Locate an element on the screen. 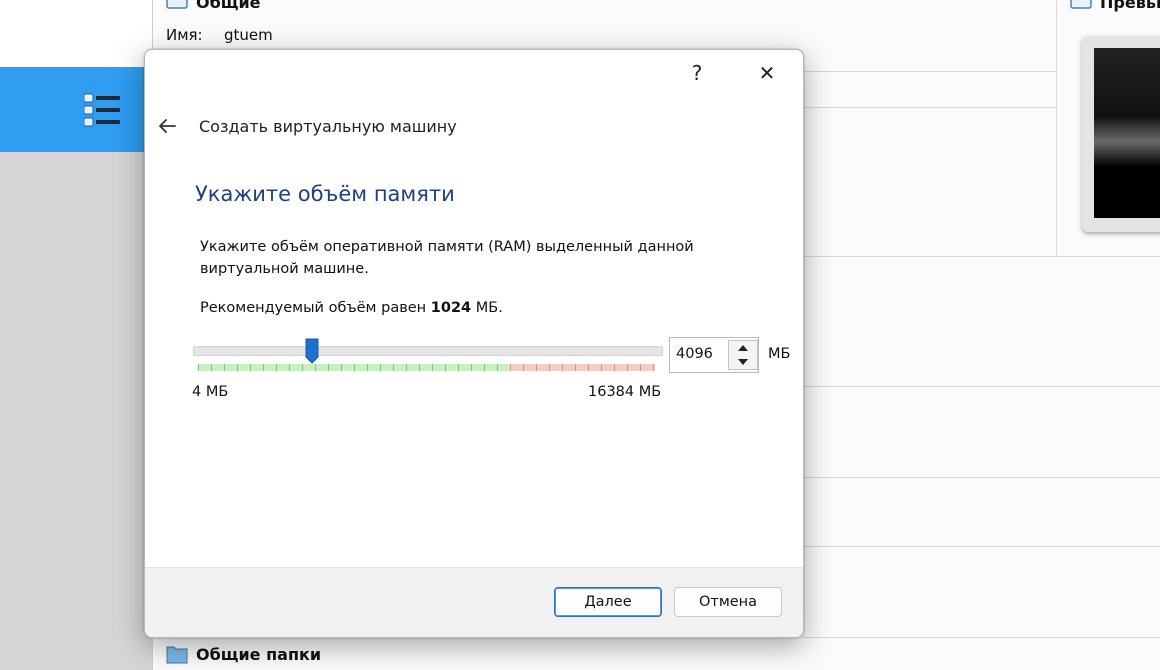 This screenshot has width=1160, height=670. details-divider is located at coordinates (1056, 128).